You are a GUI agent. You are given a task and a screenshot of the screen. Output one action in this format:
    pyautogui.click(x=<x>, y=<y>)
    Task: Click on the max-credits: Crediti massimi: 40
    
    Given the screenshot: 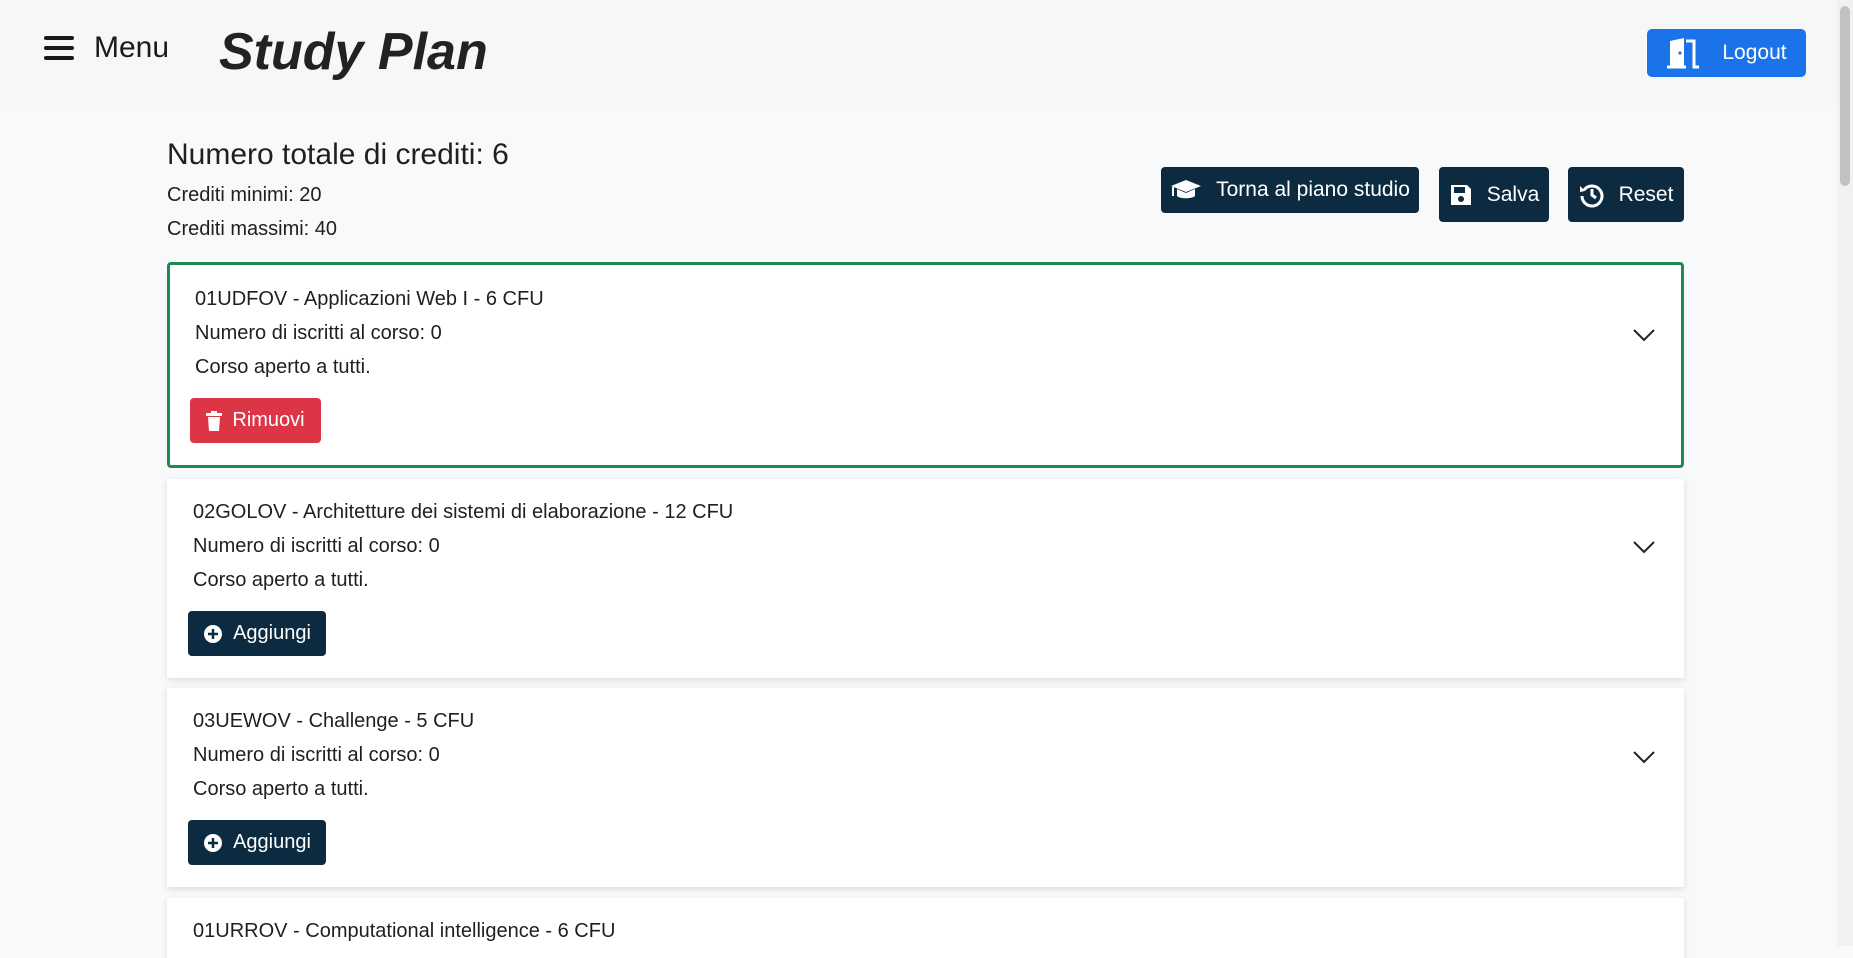 What is the action you would take?
    pyautogui.click(x=252, y=229)
    